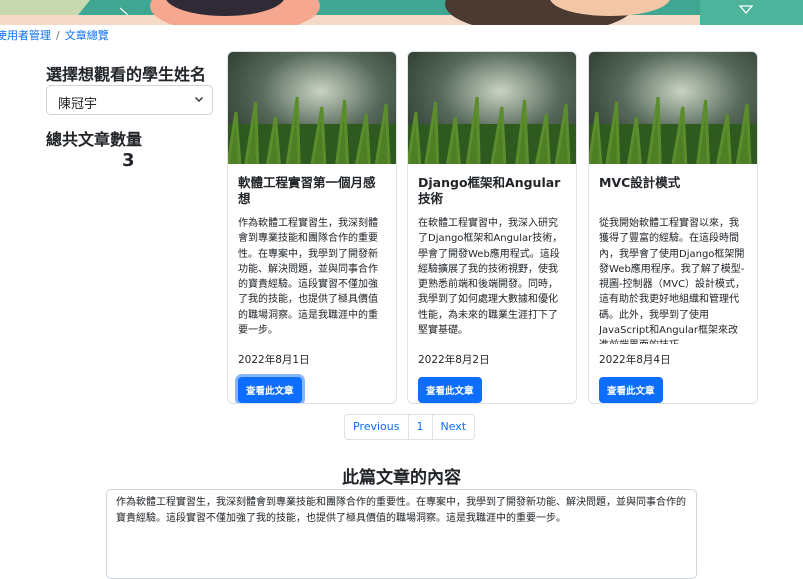  I want to click on breadcrumb: 使用者管理 / 文章總覽, so click(54, 35).